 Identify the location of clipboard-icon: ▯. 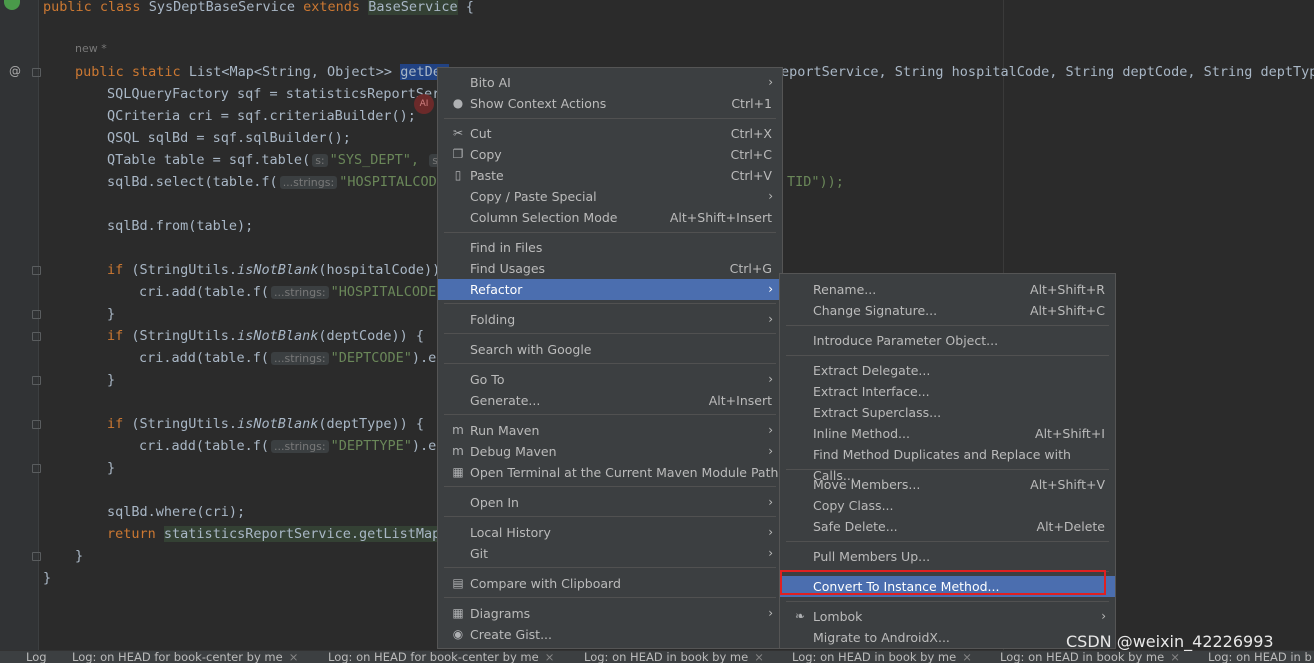
(458, 175).